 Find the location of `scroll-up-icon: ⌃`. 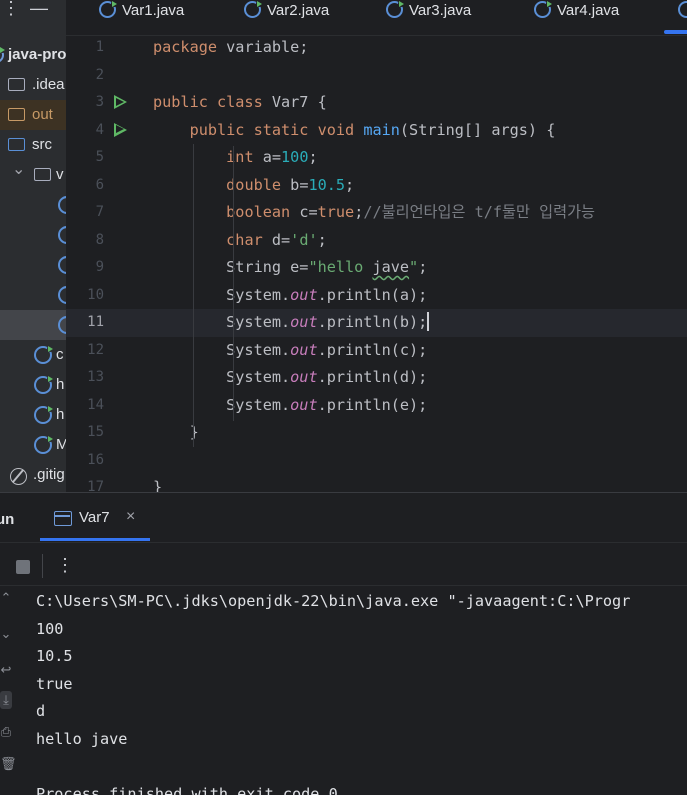

scroll-up-icon: ⌃ is located at coordinates (6, 598).